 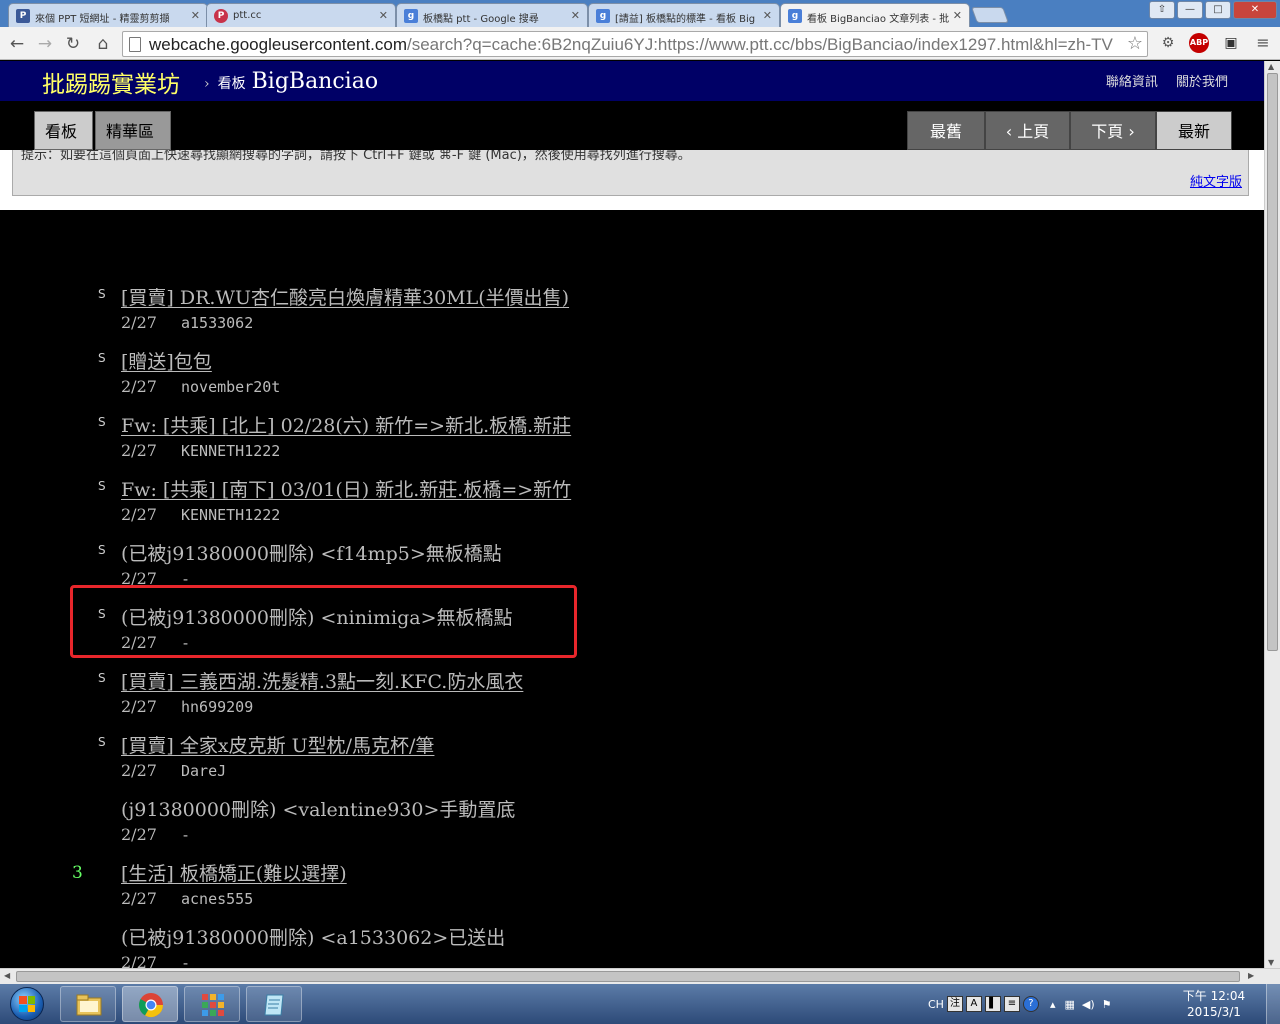 I want to click on home-icon: ⌂, so click(x=103, y=44).